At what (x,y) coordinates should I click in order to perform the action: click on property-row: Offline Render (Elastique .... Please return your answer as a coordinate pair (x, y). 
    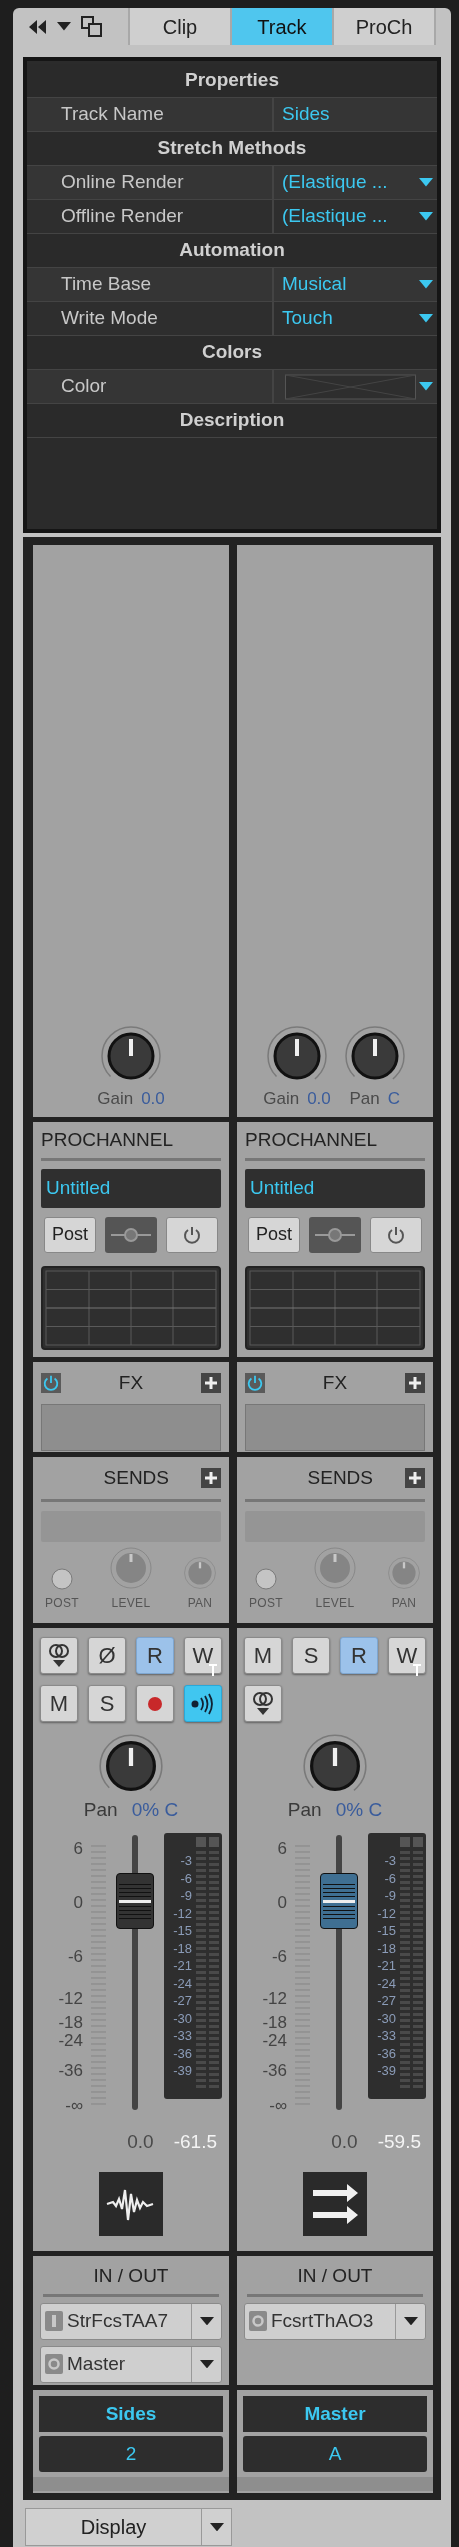
    Looking at the image, I should click on (232, 217).